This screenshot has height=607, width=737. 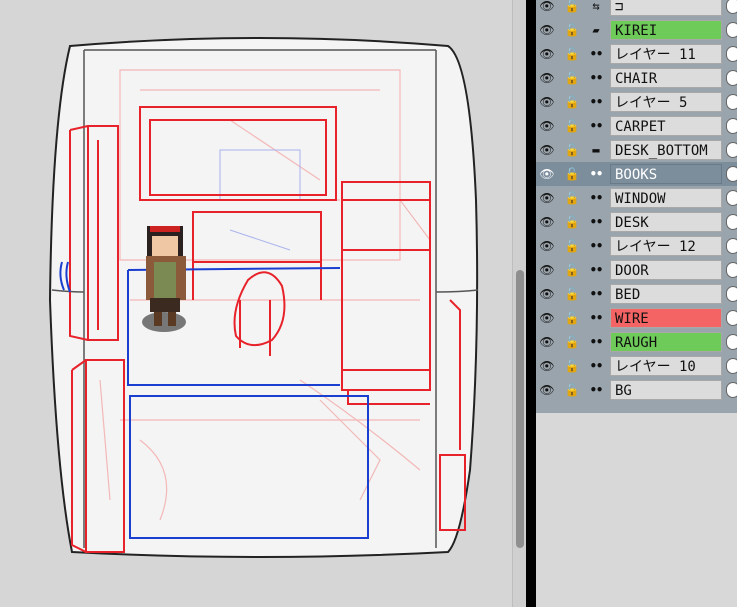 I want to click on layer-row: 👁 🔓 •• BOOKS, so click(x=636, y=174).